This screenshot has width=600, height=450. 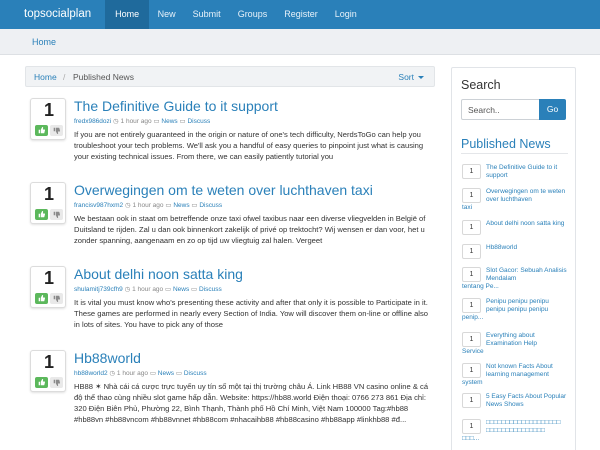 What do you see at coordinates (527, 275) in the screenshot?
I see `sidebar-news-link: Slot Gacor: Sebuah Analisis Mendalam` at bounding box center [527, 275].